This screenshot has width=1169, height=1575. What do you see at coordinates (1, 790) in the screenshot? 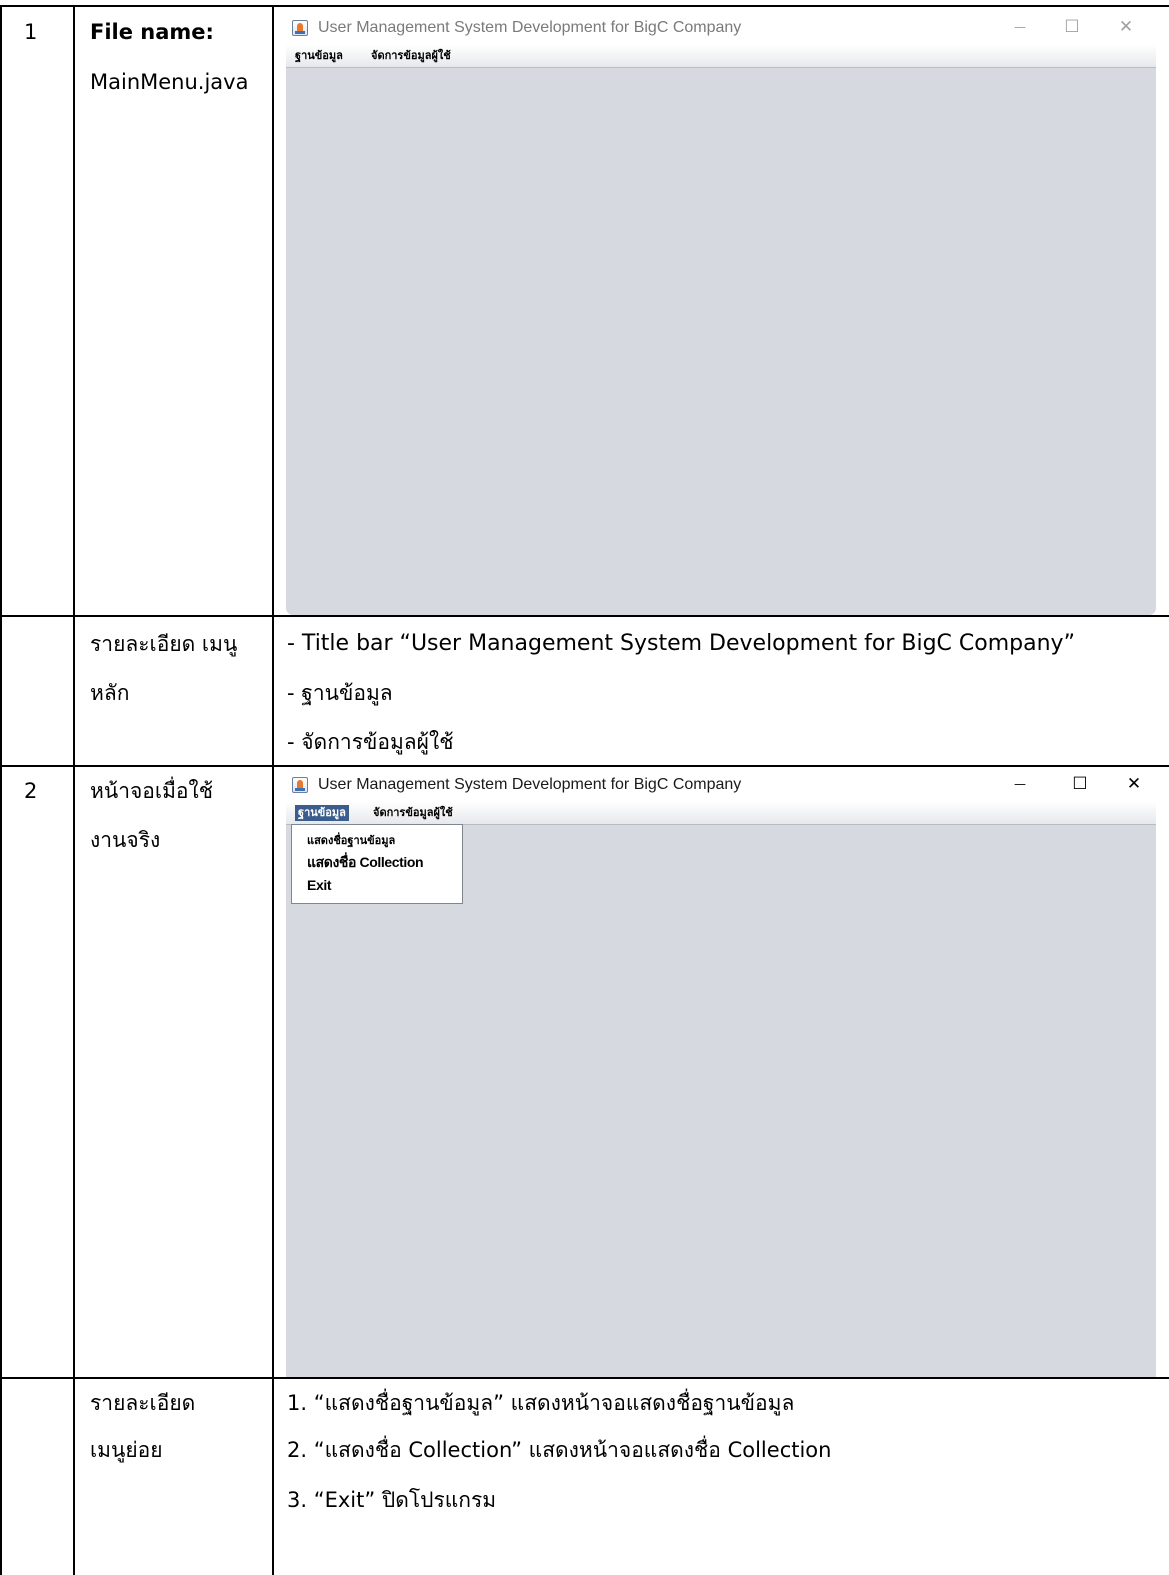
I see `table-border-left` at bounding box center [1, 790].